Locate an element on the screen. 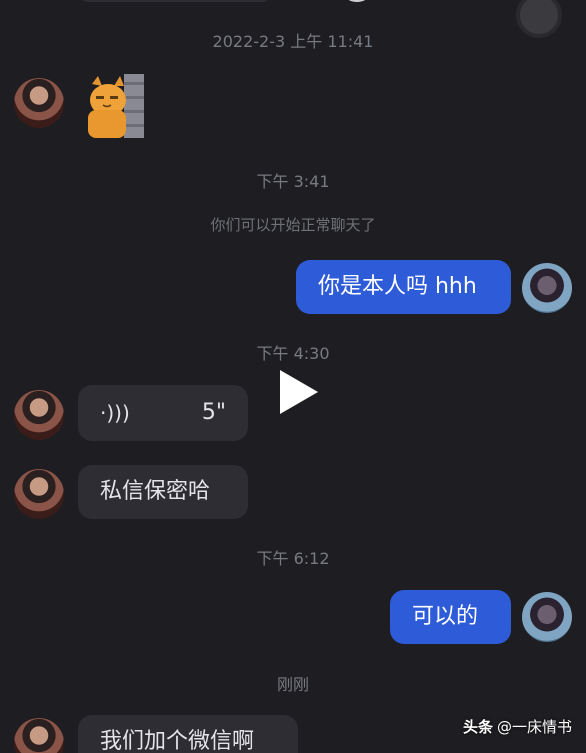  incoming-message-bubble: 我们加个微信啊 is located at coordinates (188, 734).